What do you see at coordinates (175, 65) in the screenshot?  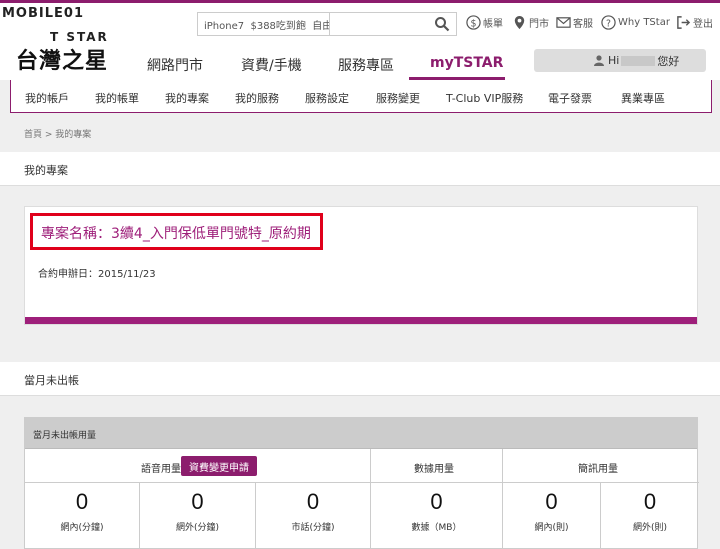 I see `nav-online-store: 網路門市` at bounding box center [175, 65].